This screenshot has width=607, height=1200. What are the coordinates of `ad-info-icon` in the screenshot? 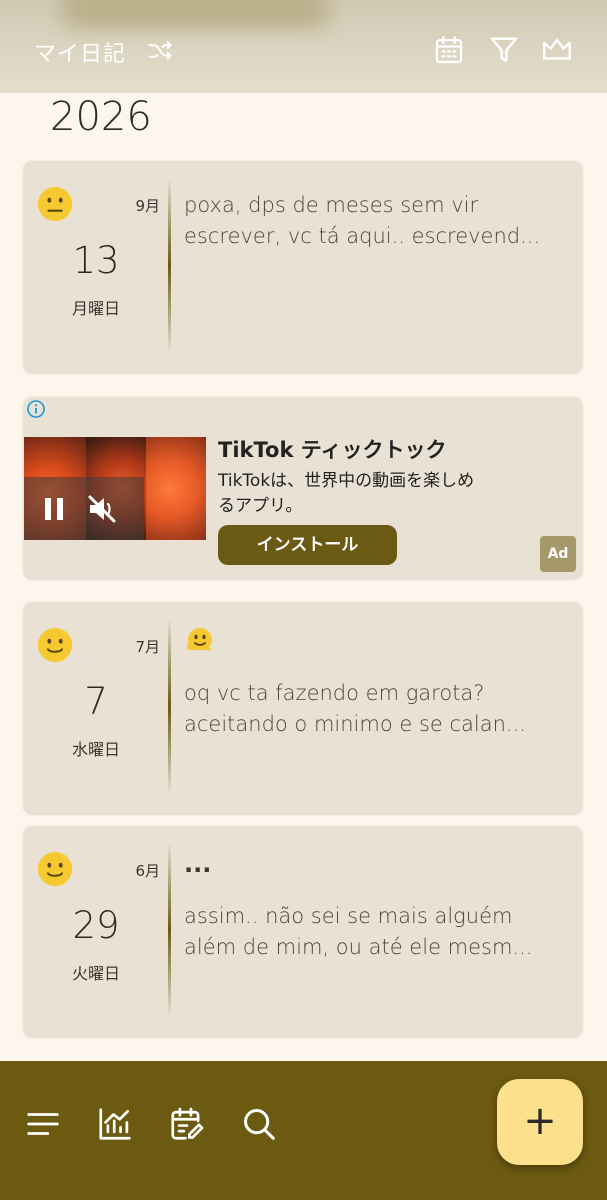 It's located at (36, 409).